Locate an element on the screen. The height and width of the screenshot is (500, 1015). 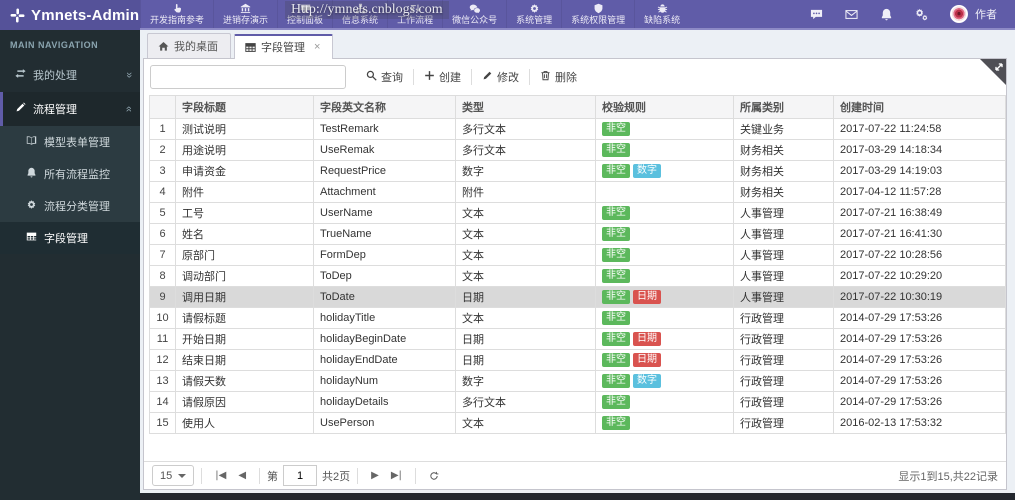
cell-field-type: 多行文本 is located at coordinates (525, 129).